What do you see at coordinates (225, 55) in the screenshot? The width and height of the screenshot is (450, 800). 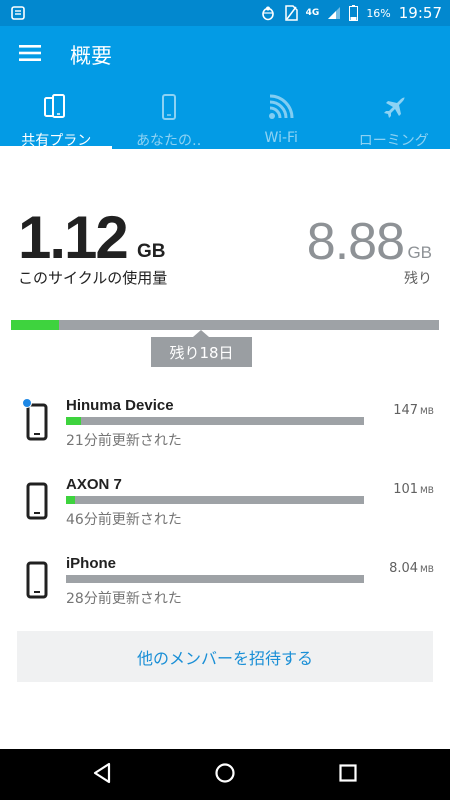 I see `app-bar: 概要` at bounding box center [225, 55].